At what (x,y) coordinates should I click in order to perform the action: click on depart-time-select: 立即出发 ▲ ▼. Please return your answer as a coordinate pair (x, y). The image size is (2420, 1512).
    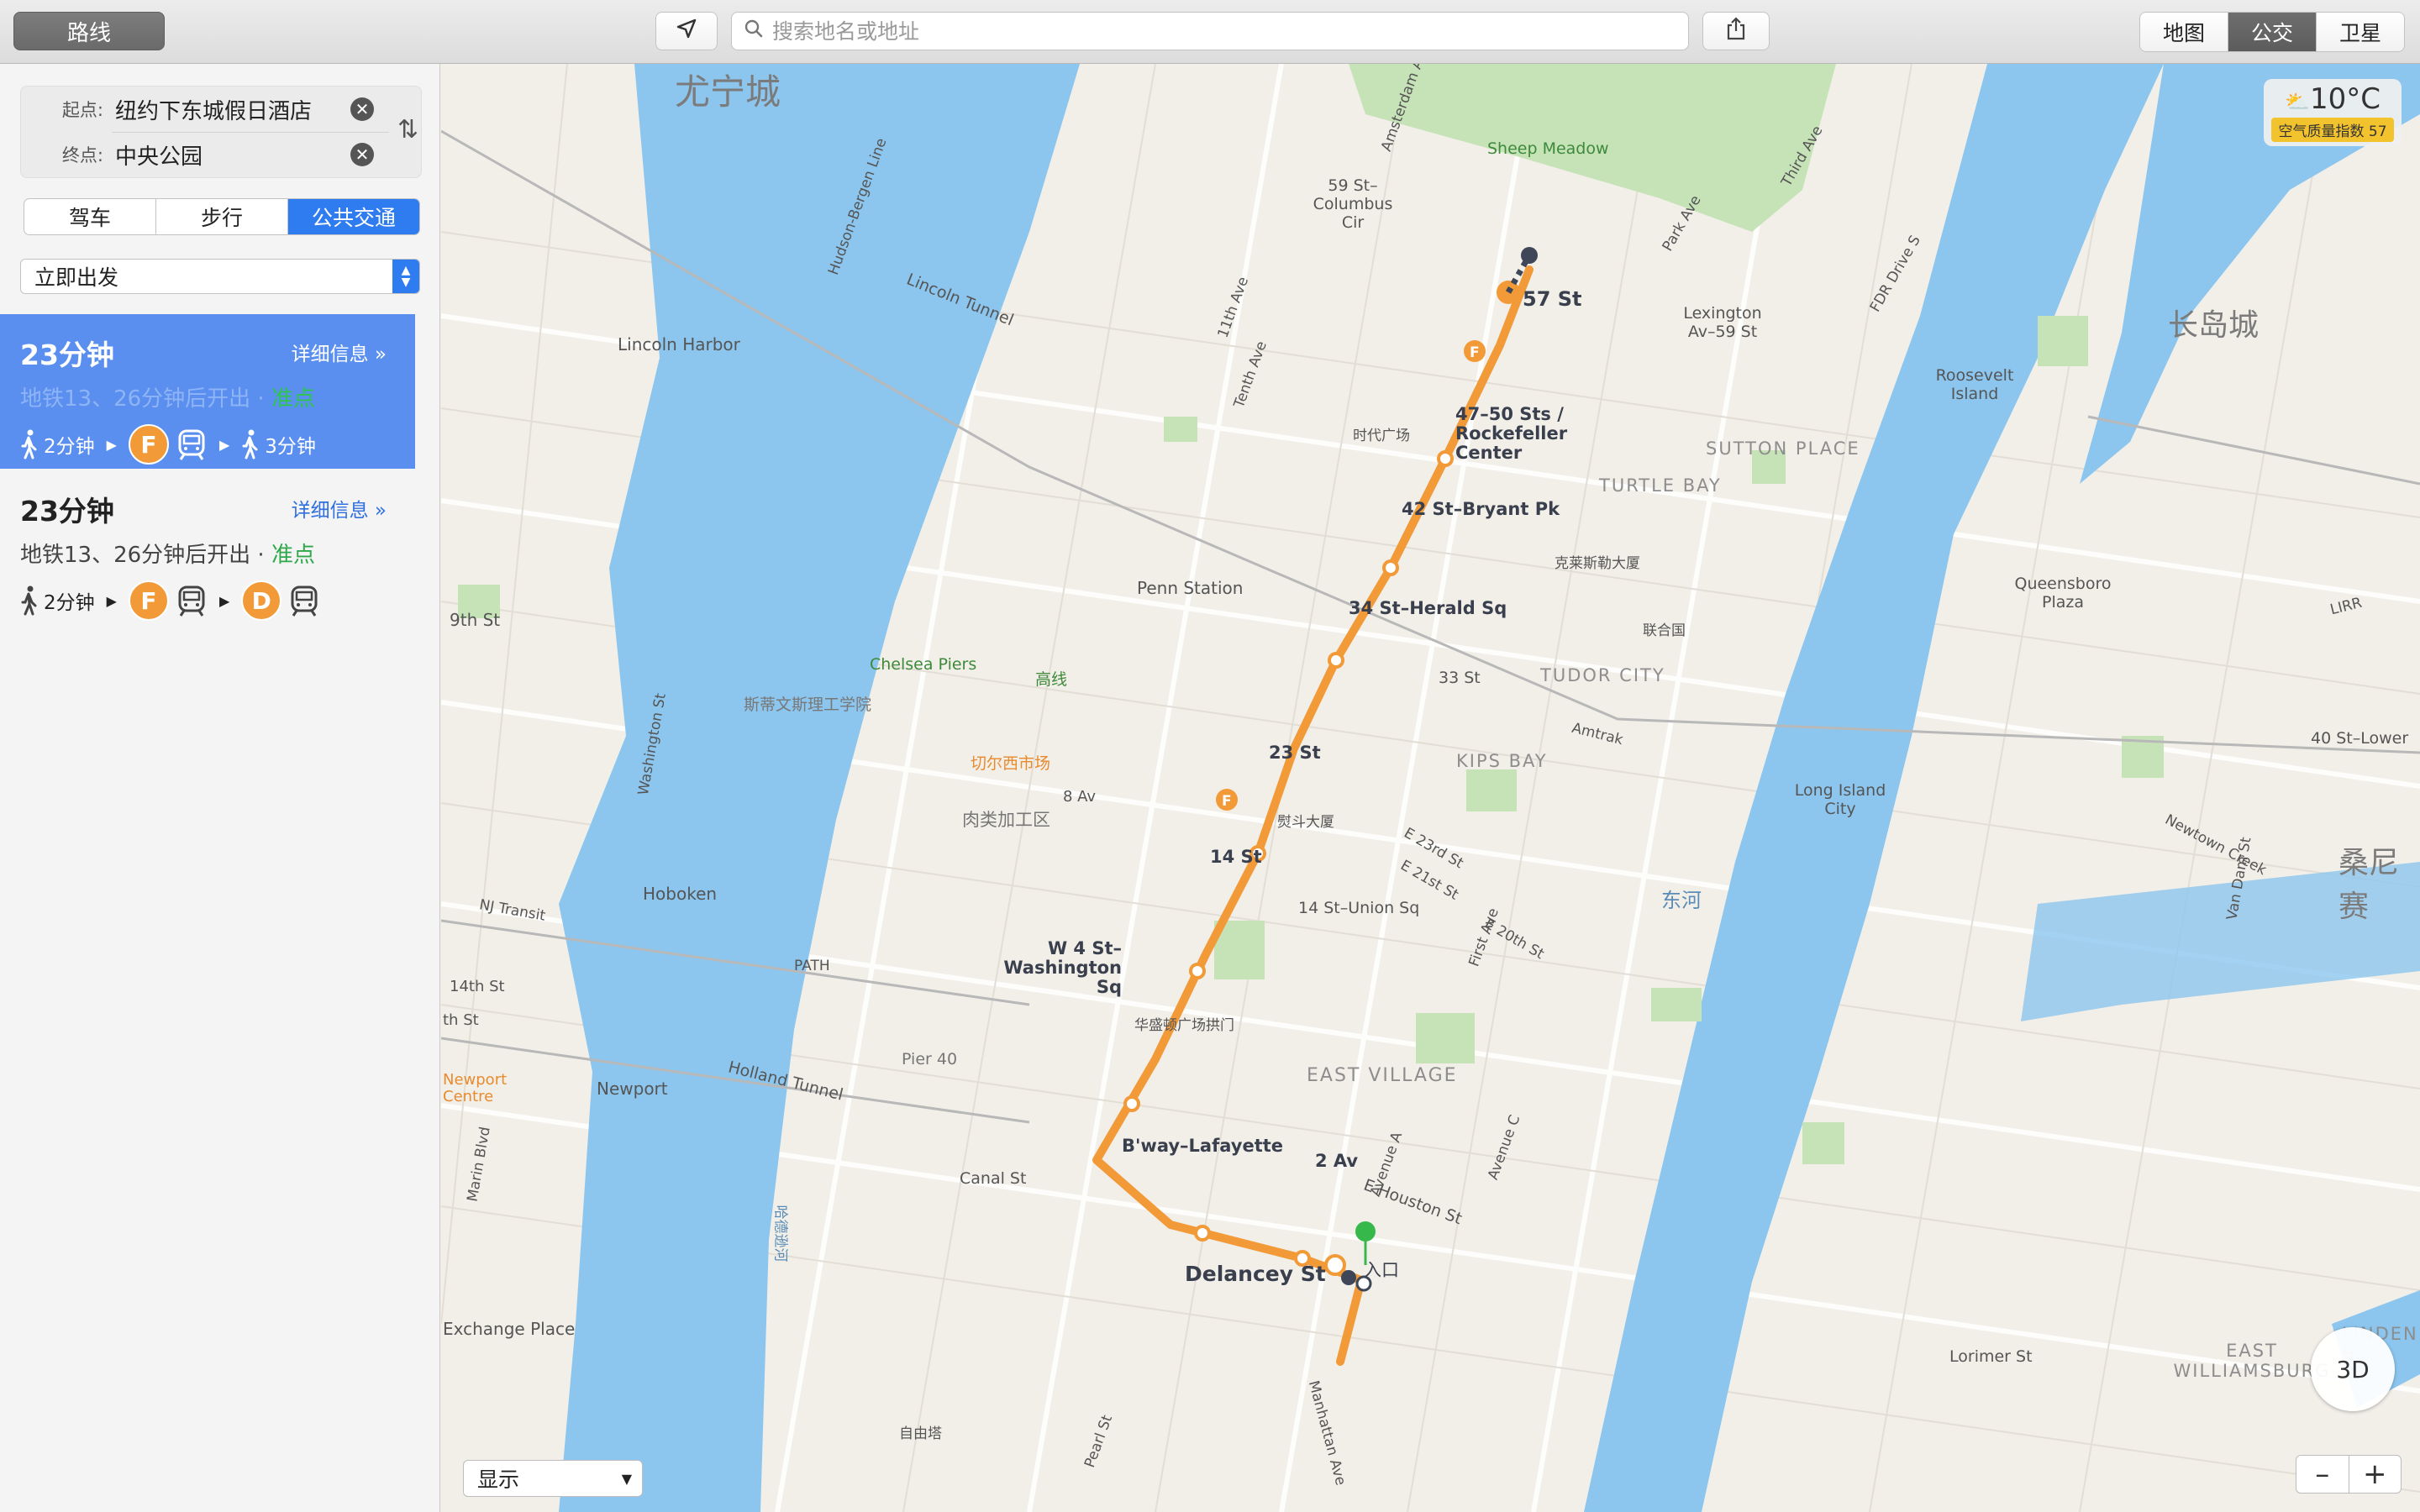
    Looking at the image, I should click on (220, 276).